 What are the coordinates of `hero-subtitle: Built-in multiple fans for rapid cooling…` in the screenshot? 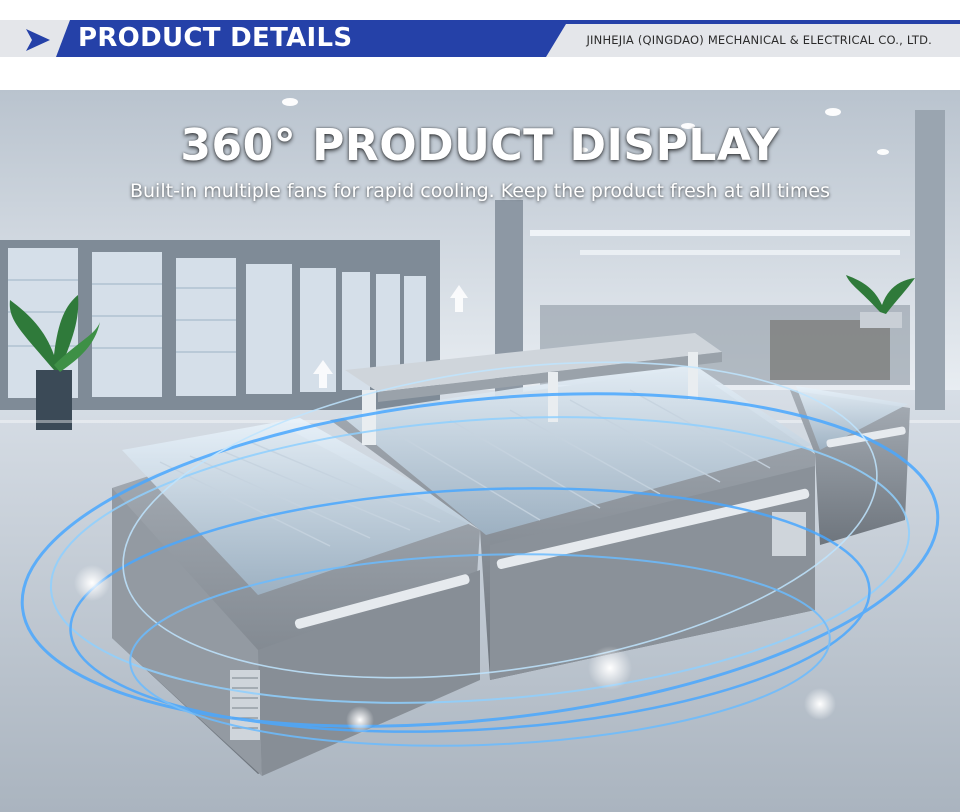 It's located at (479, 191).